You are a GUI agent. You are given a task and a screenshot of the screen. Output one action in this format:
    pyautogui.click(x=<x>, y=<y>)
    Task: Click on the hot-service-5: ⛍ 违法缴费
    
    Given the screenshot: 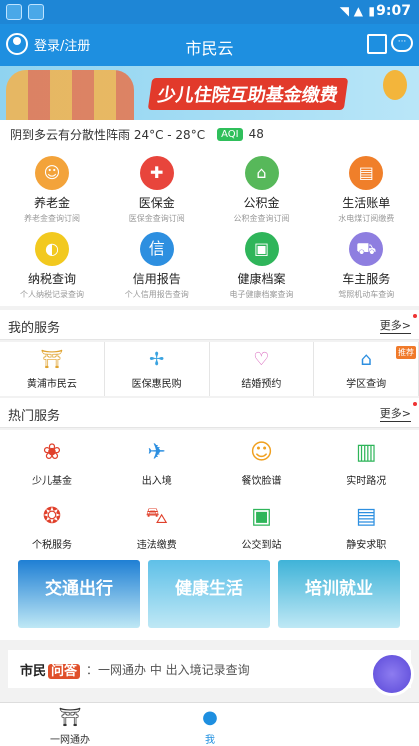 What is the action you would take?
    pyautogui.click(x=157, y=526)
    